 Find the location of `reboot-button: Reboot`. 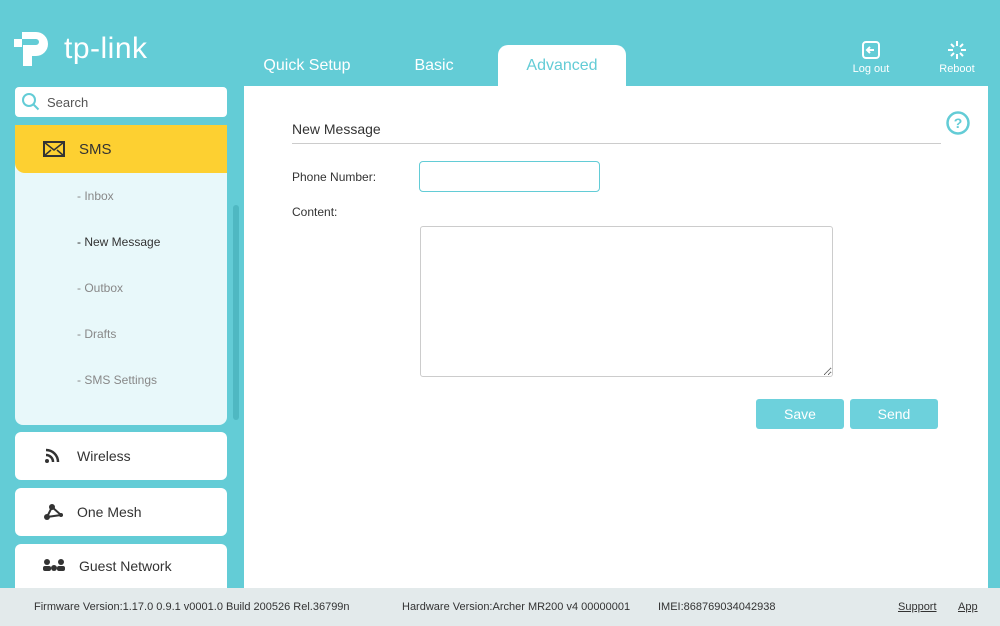

reboot-button: Reboot is located at coordinates (957, 57).